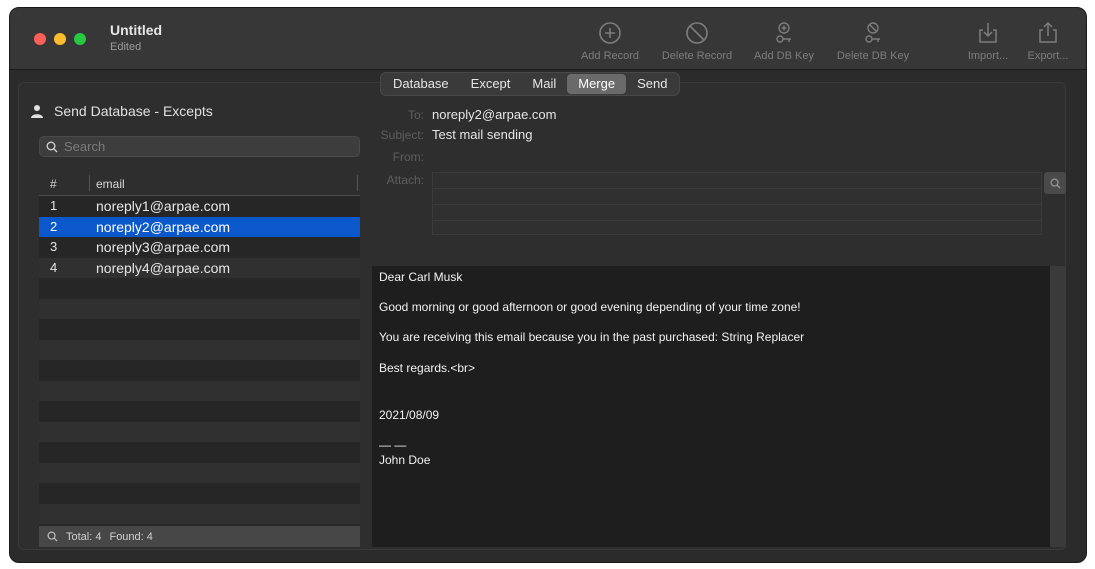  Describe the element at coordinates (54, 246) in the screenshot. I see `row-number: 3` at that location.